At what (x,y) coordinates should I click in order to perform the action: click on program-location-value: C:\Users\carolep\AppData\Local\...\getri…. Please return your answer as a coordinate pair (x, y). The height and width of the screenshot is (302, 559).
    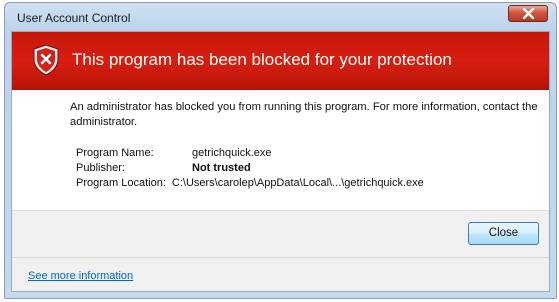
    Looking at the image, I should click on (297, 183).